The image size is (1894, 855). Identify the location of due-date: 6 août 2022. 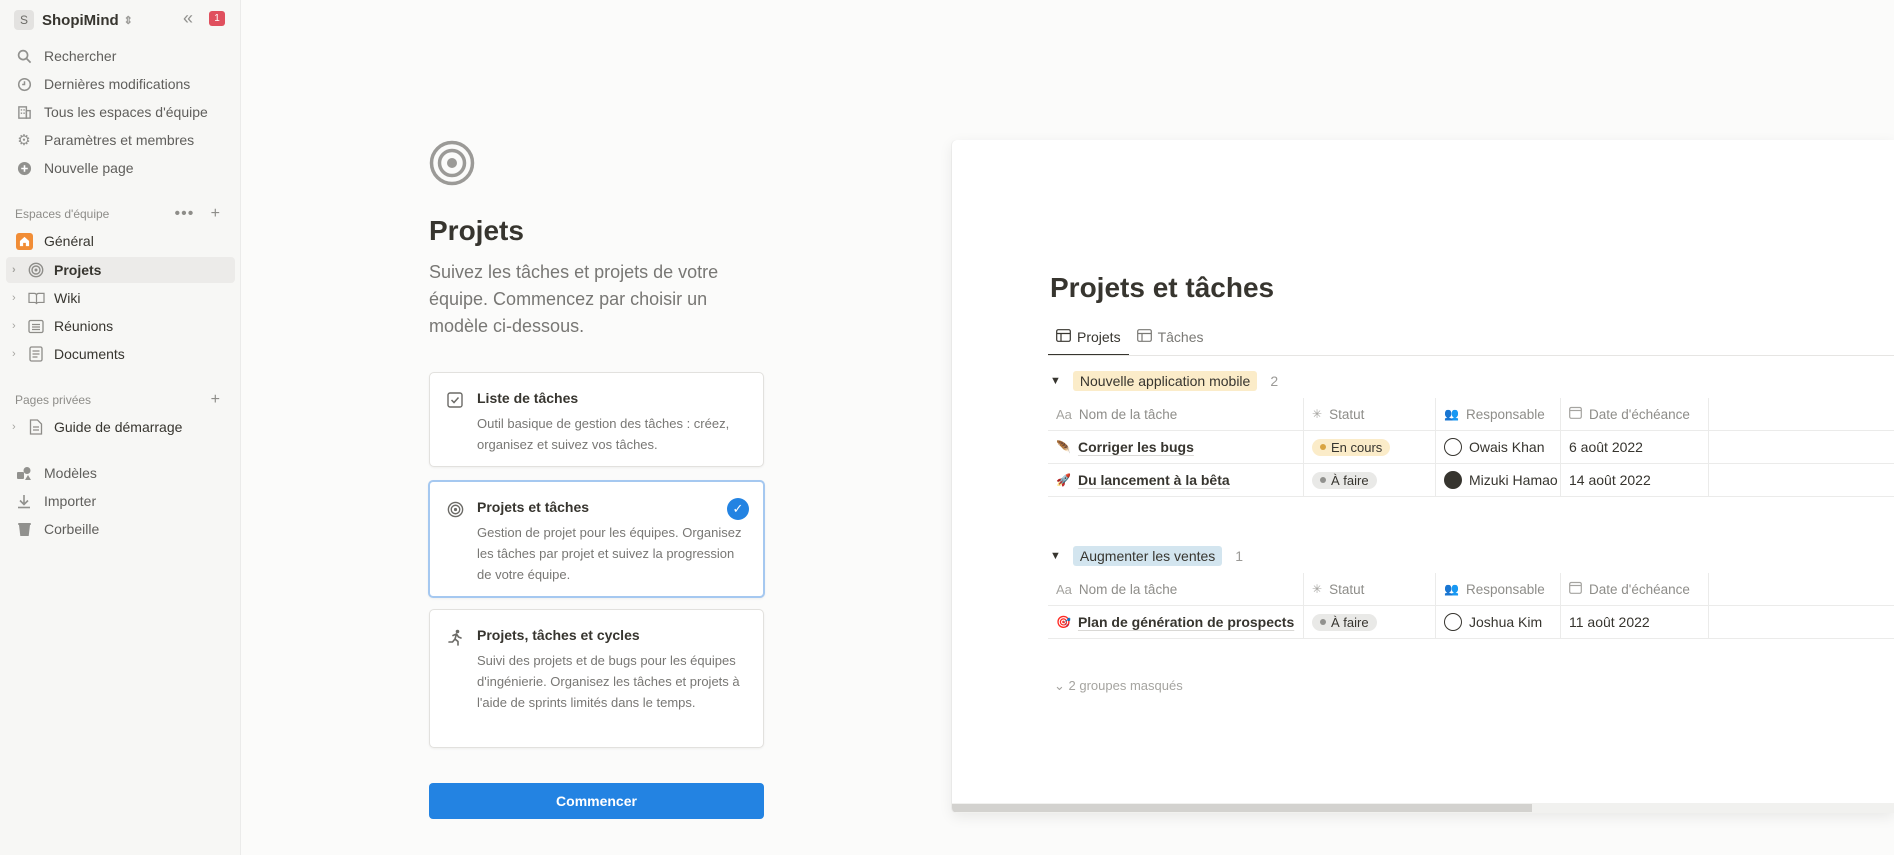
(1606, 447).